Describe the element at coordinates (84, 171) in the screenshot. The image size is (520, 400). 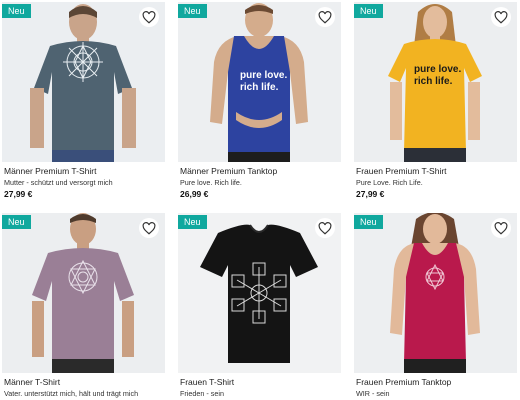
I see `product-type: Männer Premium T-Shirt` at that location.